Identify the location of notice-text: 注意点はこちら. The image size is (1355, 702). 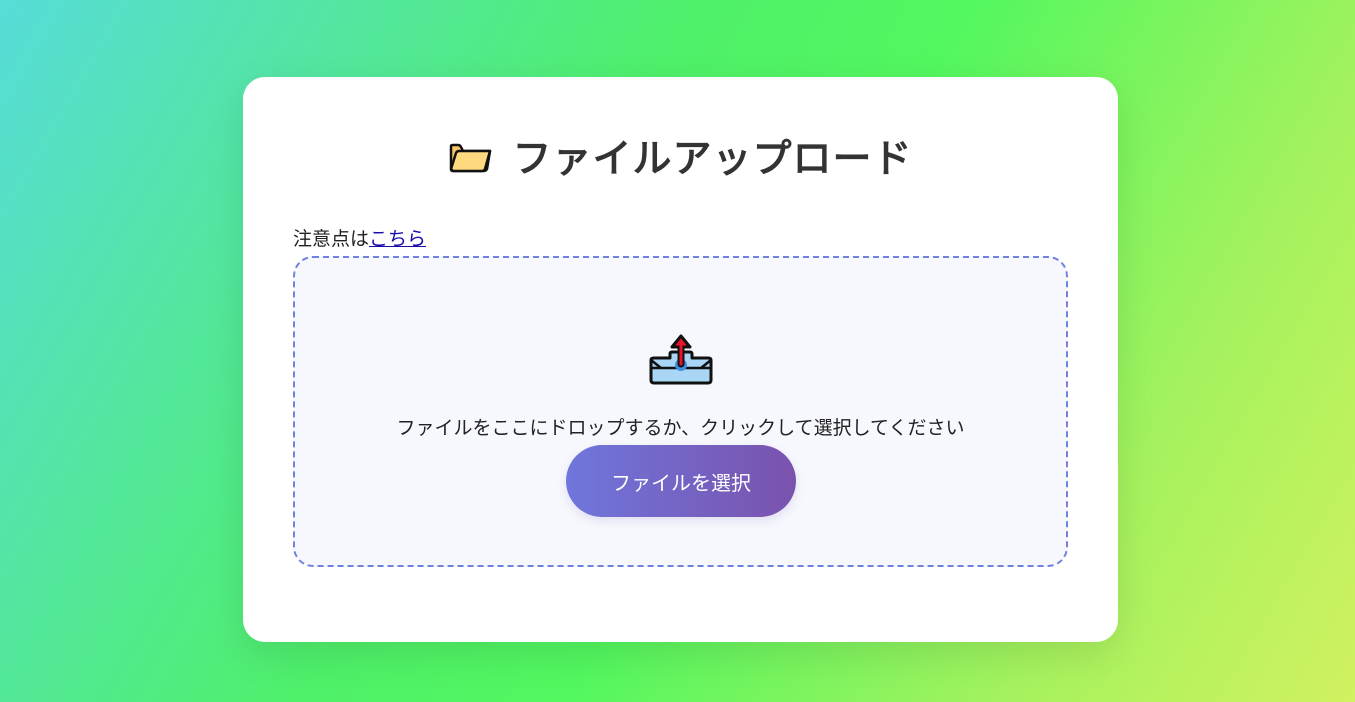
(359, 239).